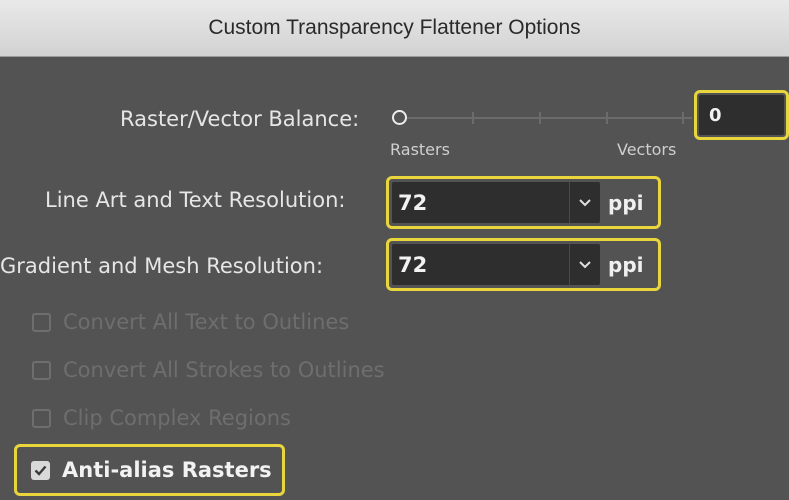 The image size is (789, 500). What do you see at coordinates (206, 322) in the screenshot?
I see `convert-text-to-outlines-label: Convert All Text to Outlines` at bounding box center [206, 322].